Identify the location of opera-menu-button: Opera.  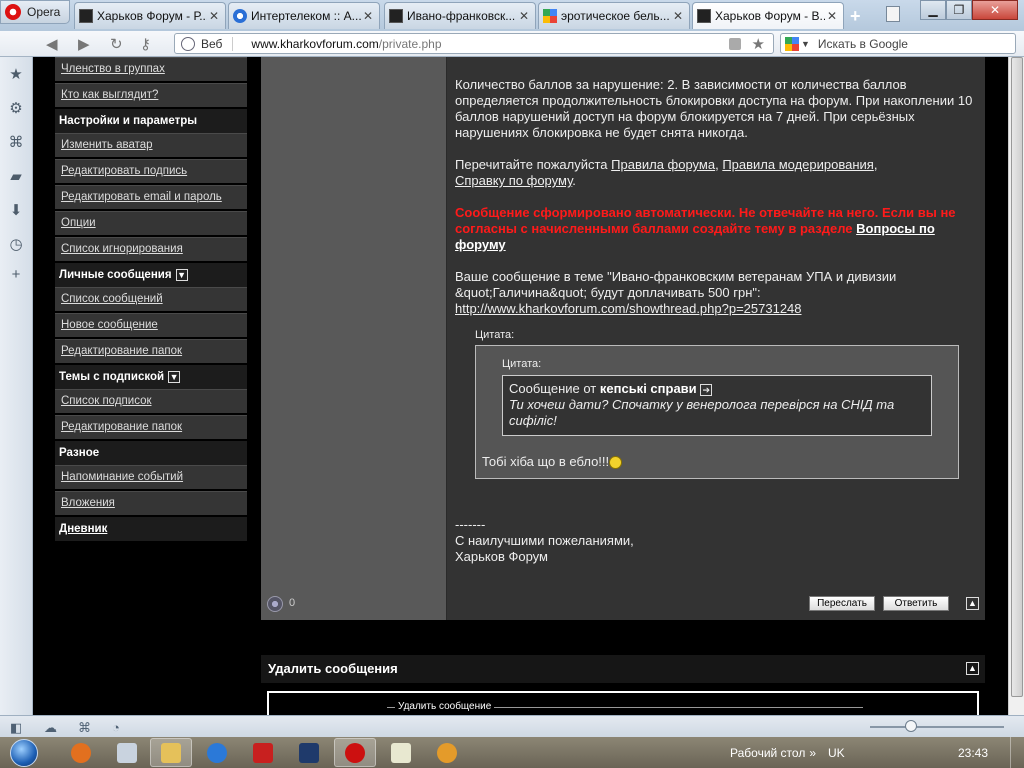
(35, 12).